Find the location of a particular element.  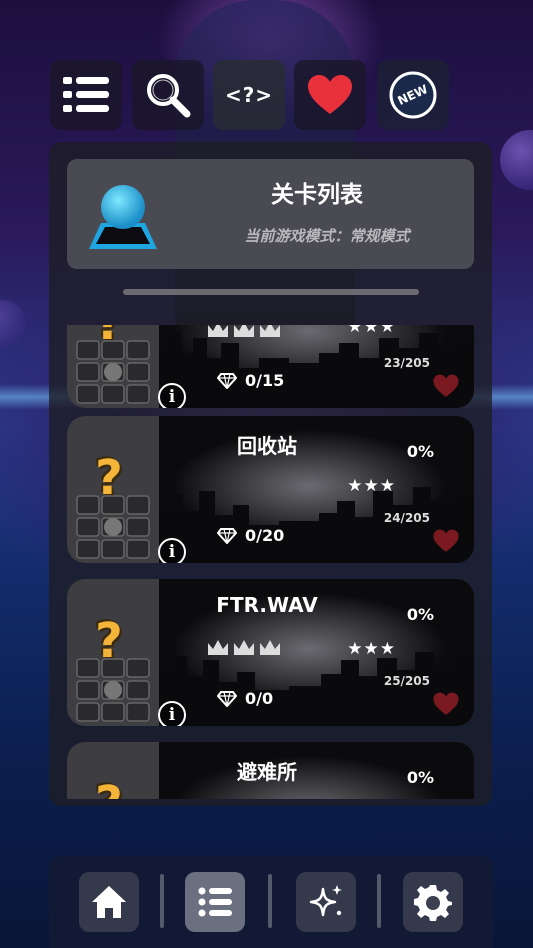

heart-icon is located at coordinates (330, 94).